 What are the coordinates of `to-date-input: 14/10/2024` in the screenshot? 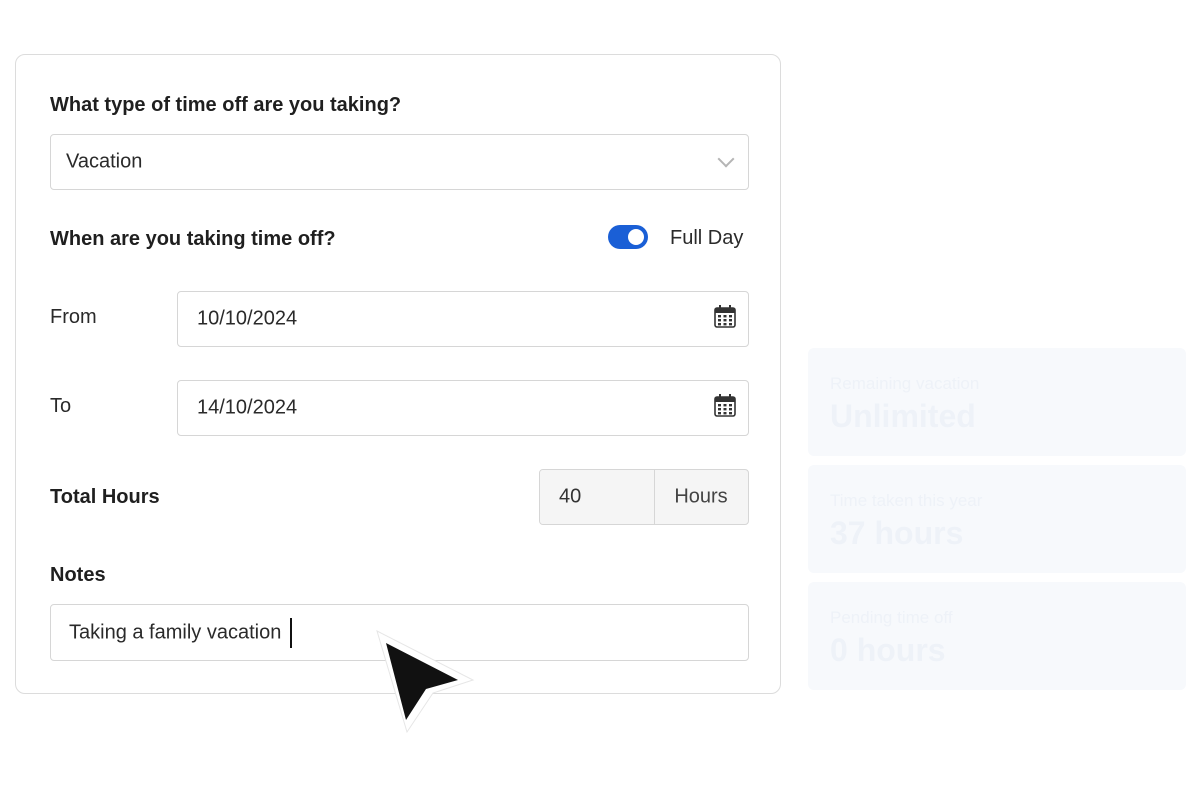 It's located at (463, 408).